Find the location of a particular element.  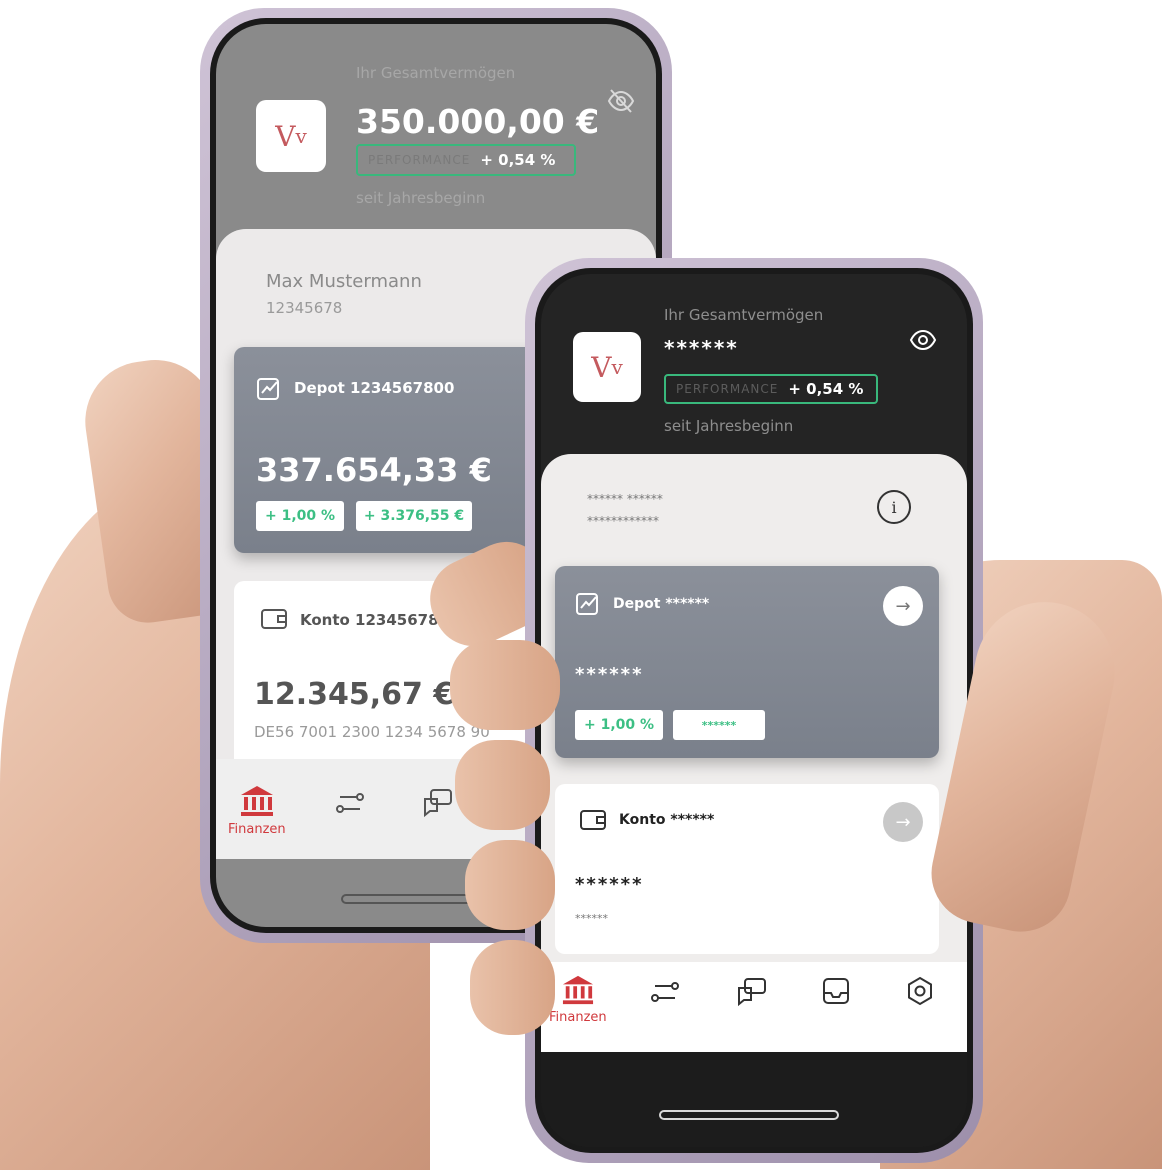

user-id-masked: ************ is located at coordinates (623, 521).